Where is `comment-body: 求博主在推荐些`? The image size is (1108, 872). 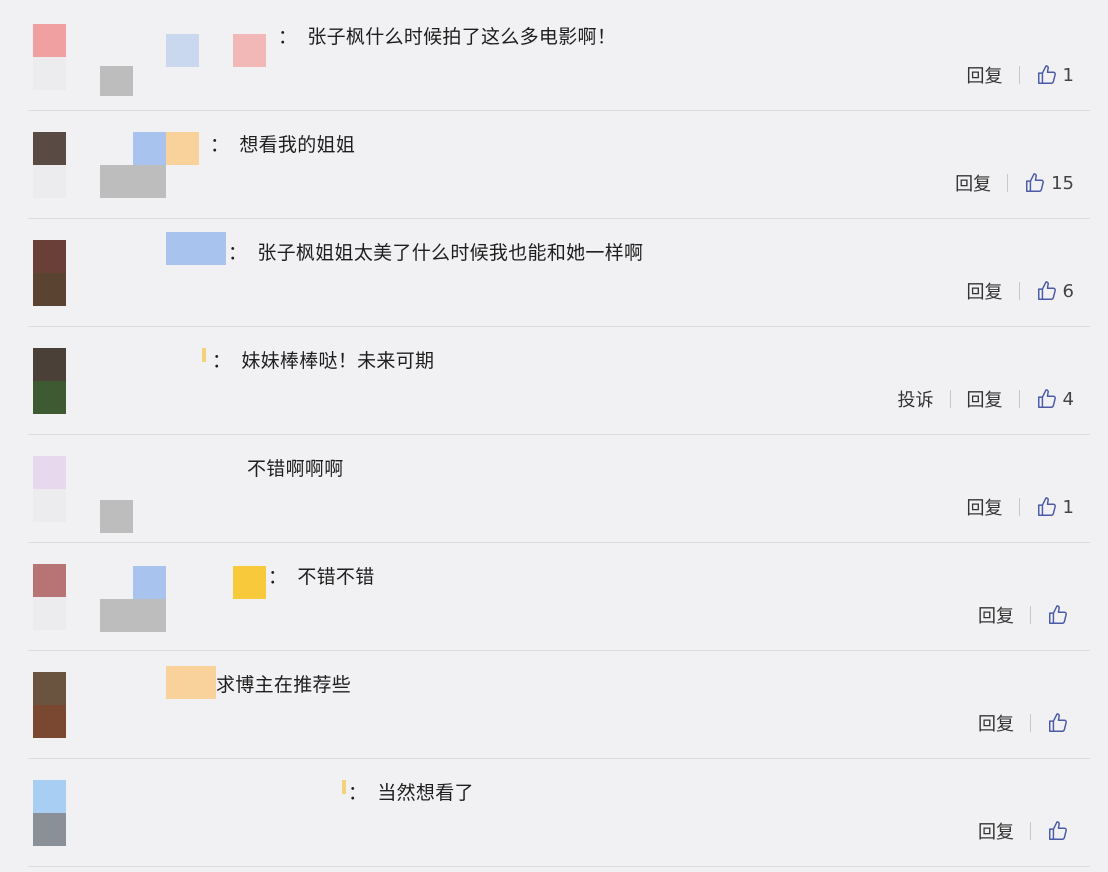 comment-body: 求博主在推荐些 is located at coordinates (284, 685).